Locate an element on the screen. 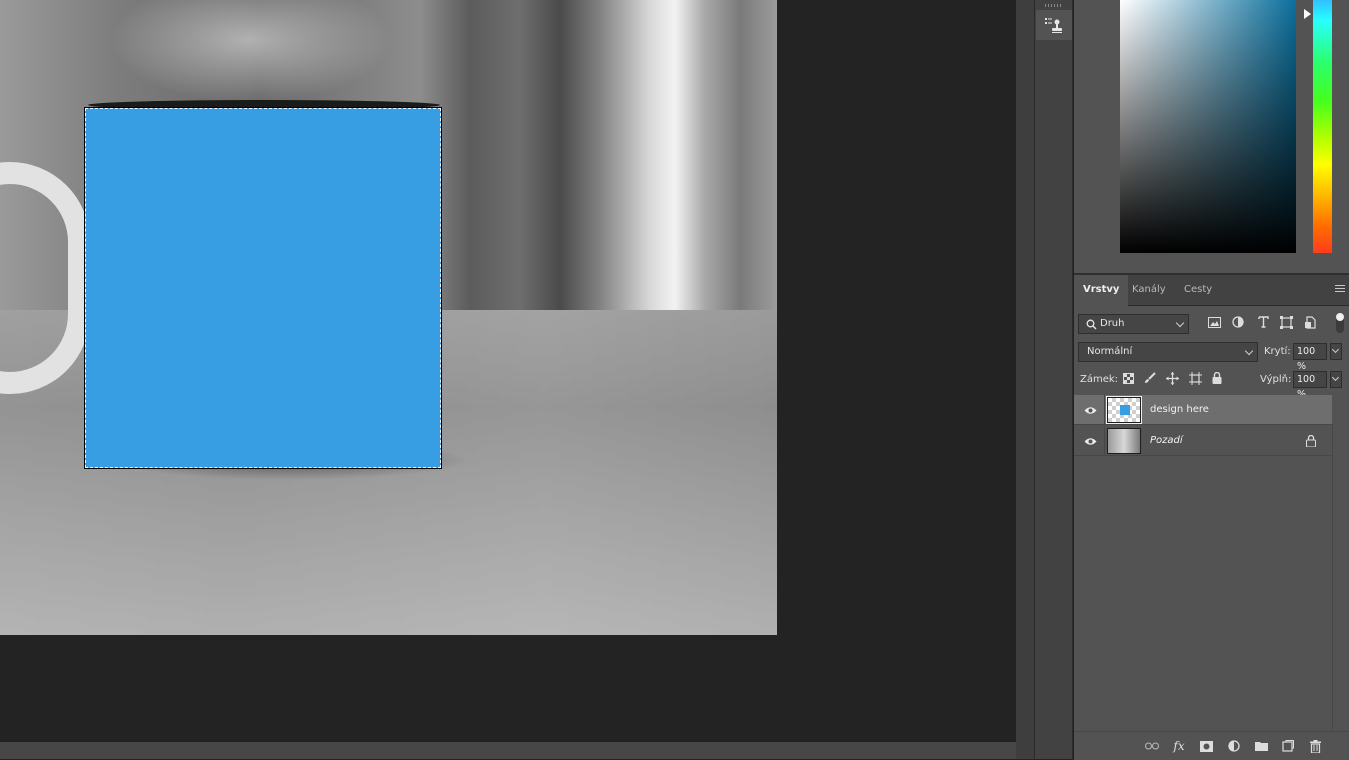  lock-all-icon is located at coordinates (1217, 378).